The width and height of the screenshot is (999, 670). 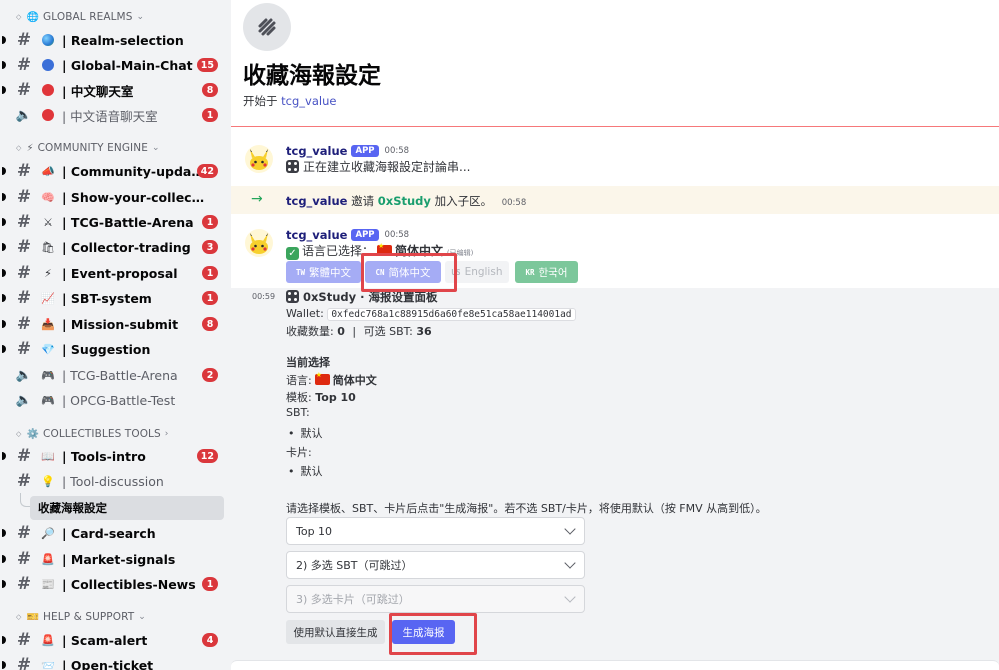 I want to click on channel-mission-submit: # 📥 | Mission-submit 8, so click(x=113, y=324).